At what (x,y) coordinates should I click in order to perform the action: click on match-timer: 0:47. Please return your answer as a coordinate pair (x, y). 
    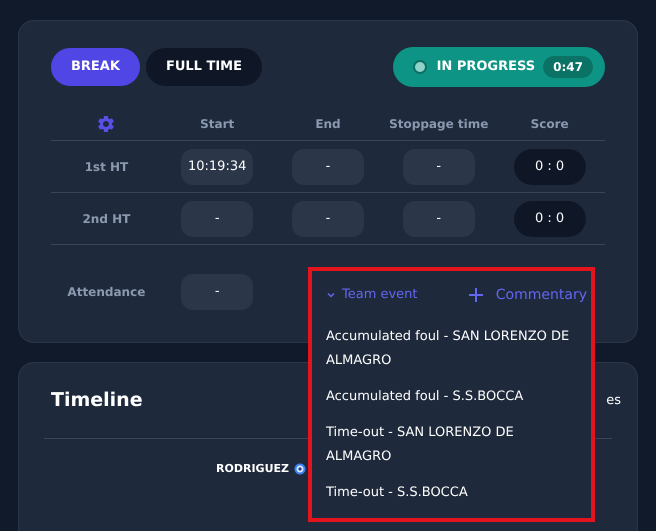
    Looking at the image, I should click on (568, 67).